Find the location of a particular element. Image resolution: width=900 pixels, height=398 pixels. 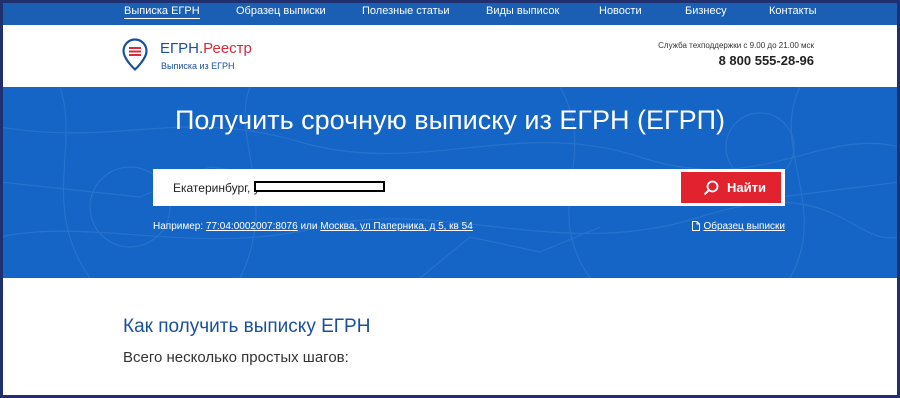

sample-extract: Образец выписки is located at coordinates (738, 226).